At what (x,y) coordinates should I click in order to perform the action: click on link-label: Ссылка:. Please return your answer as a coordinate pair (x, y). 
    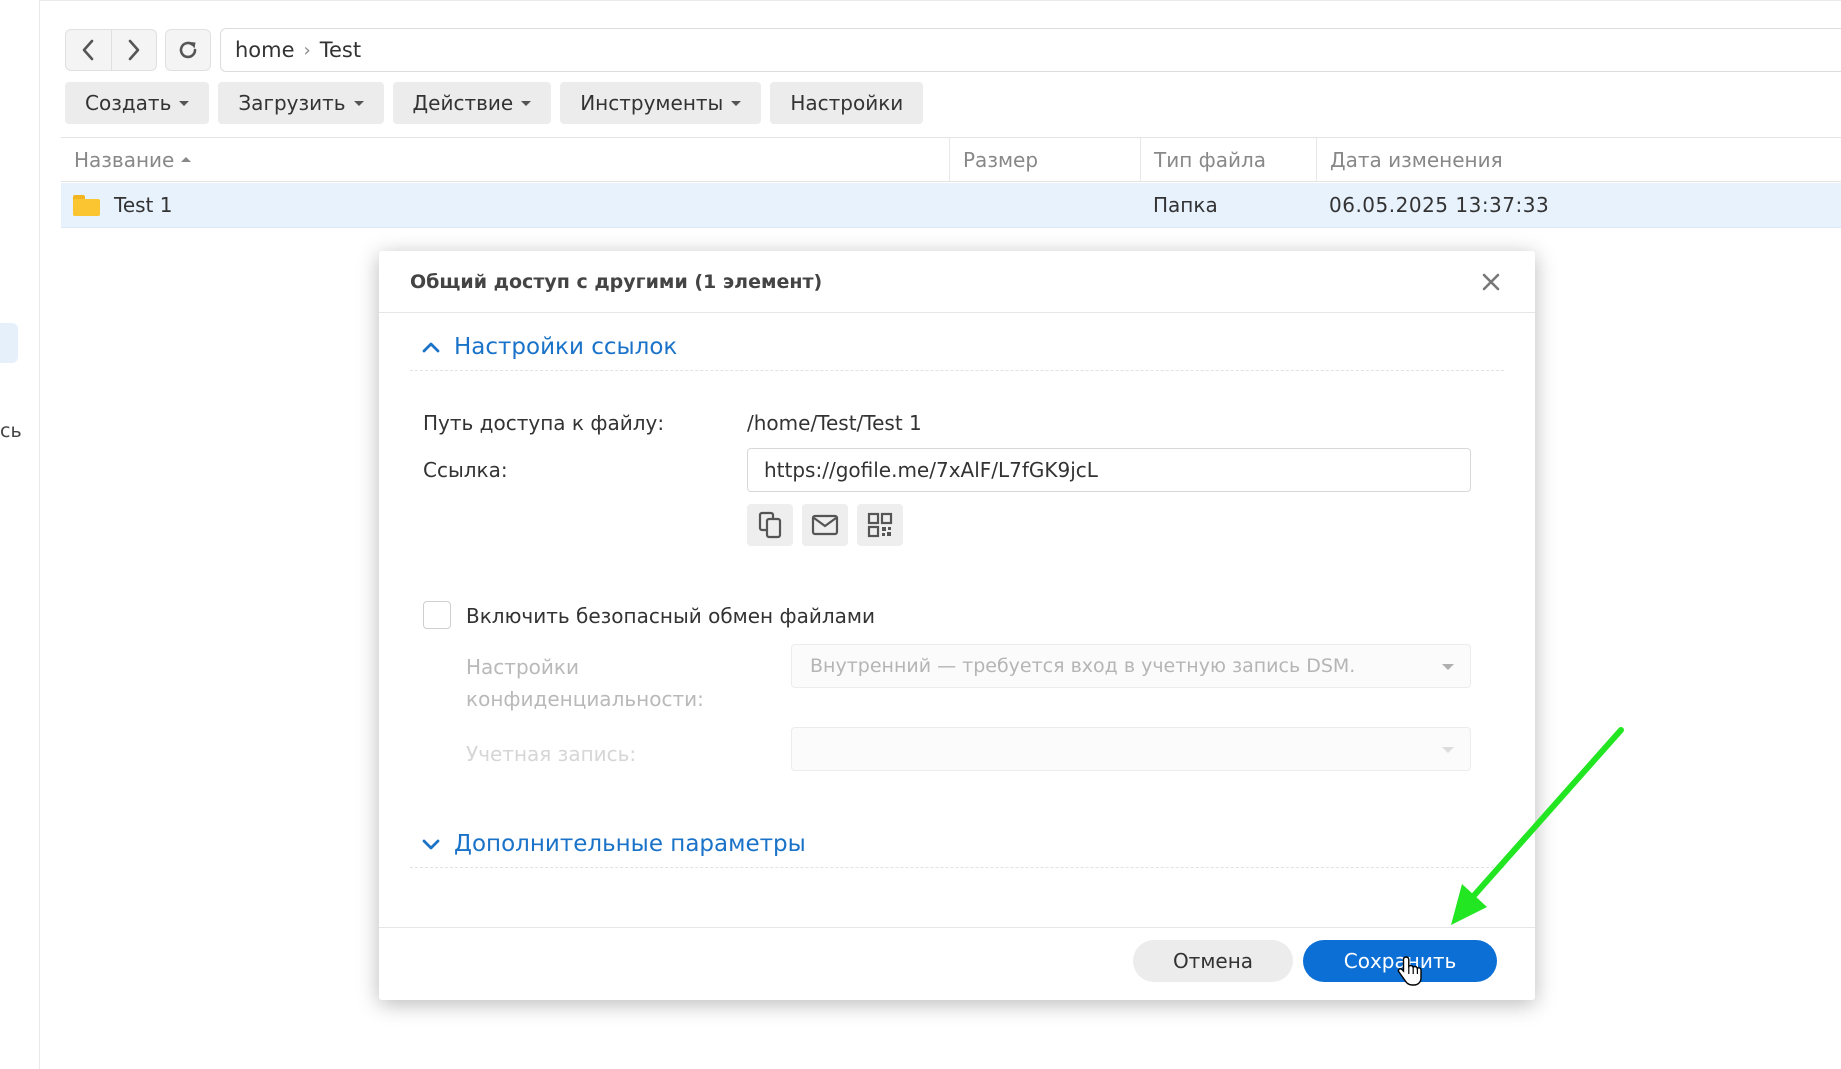
    Looking at the image, I should click on (465, 470).